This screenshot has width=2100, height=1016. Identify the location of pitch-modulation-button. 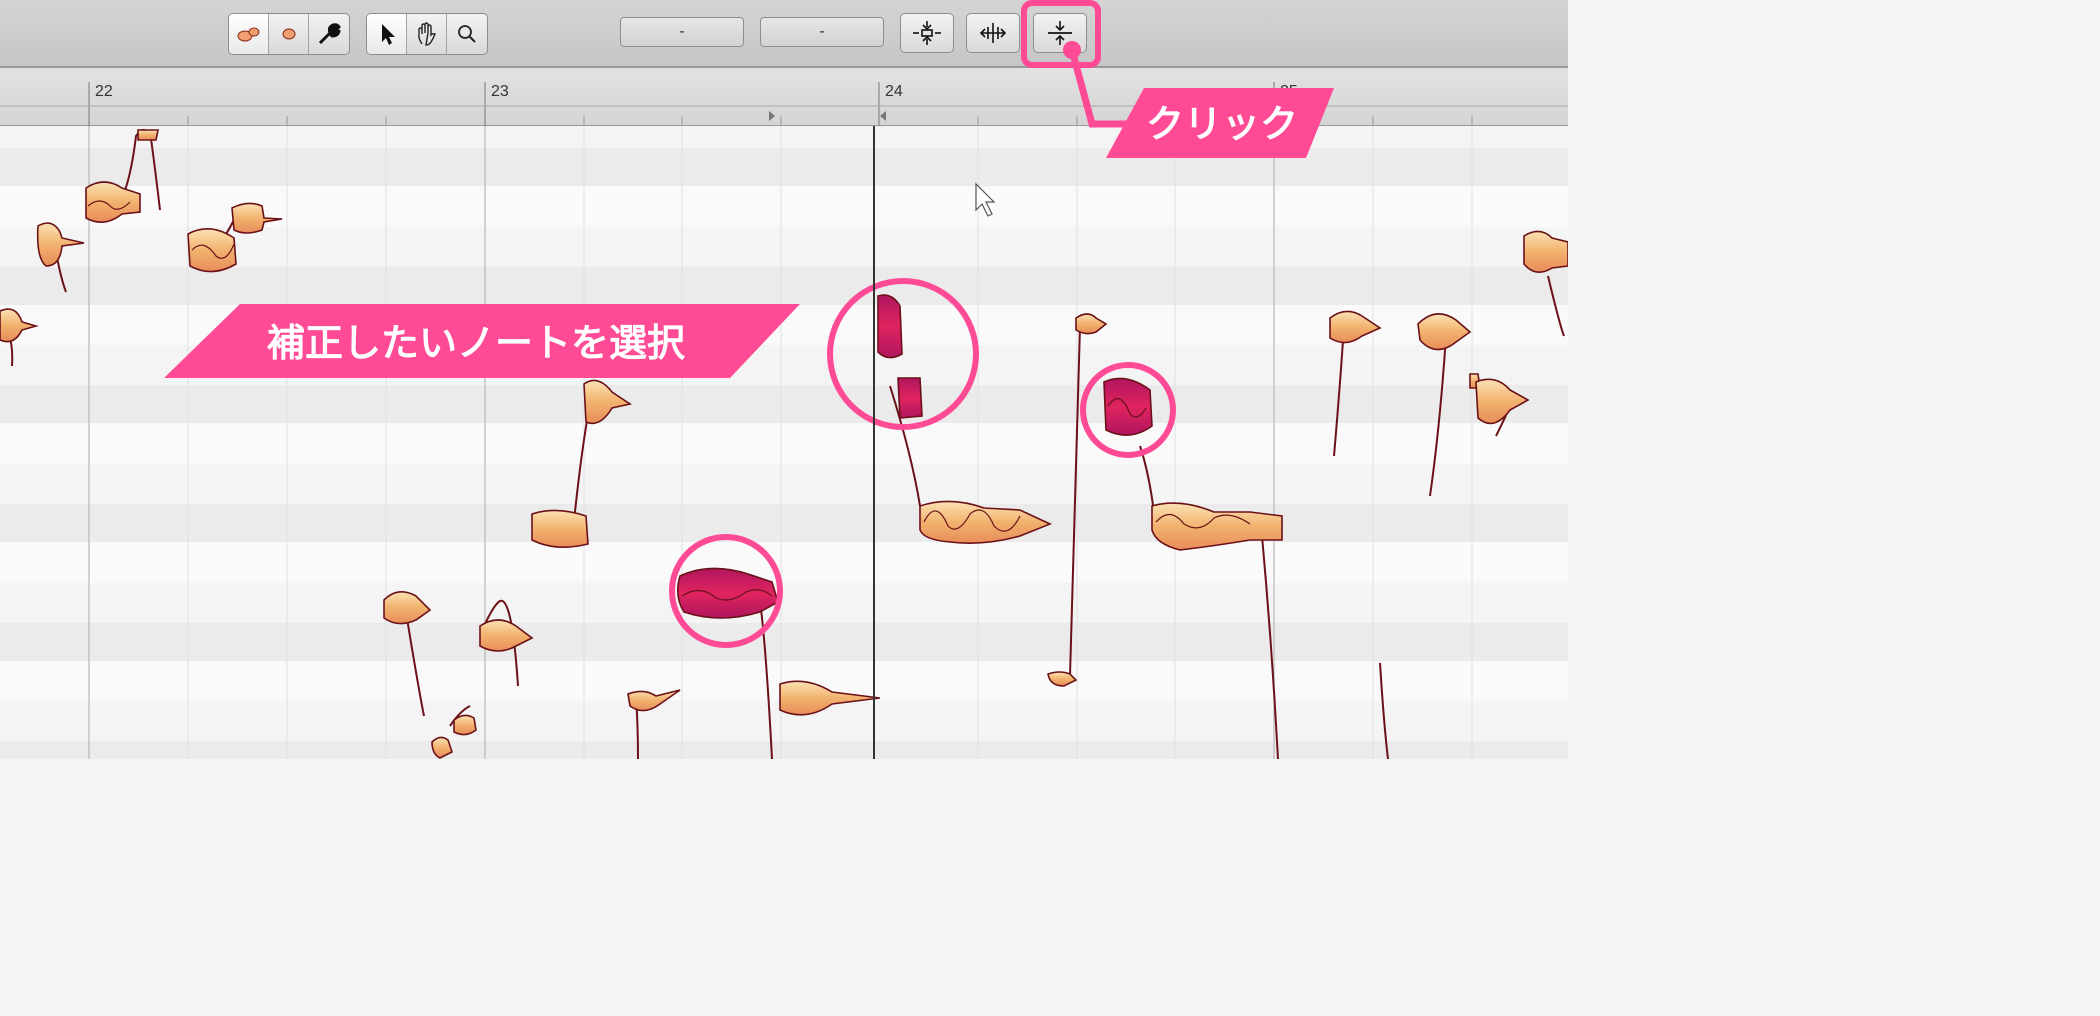
(1060, 33).